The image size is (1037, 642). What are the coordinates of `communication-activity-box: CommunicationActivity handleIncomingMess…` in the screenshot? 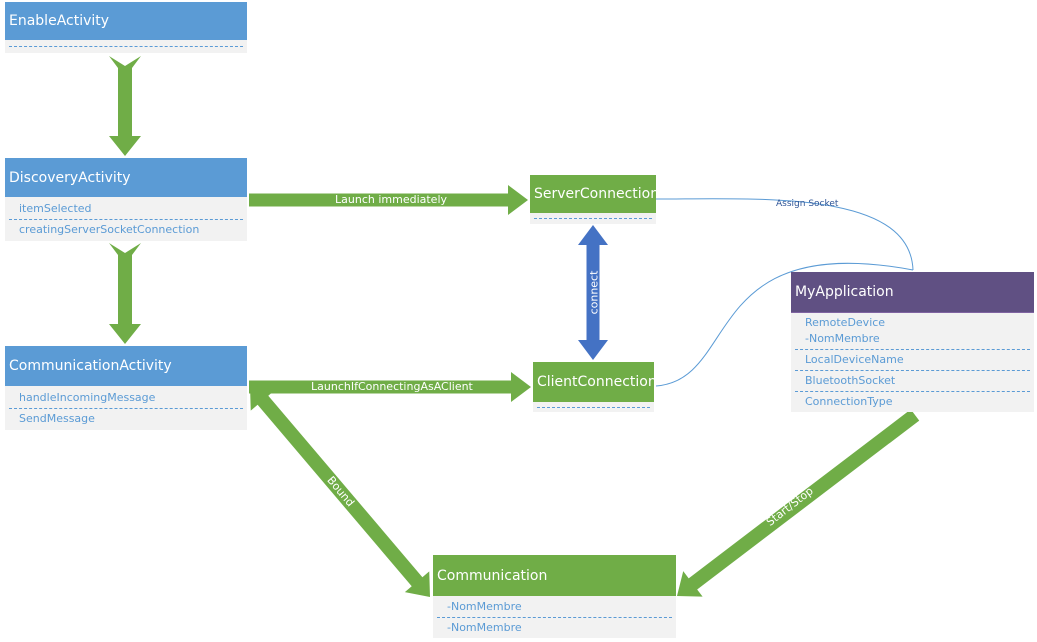 It's located at (126, 388).